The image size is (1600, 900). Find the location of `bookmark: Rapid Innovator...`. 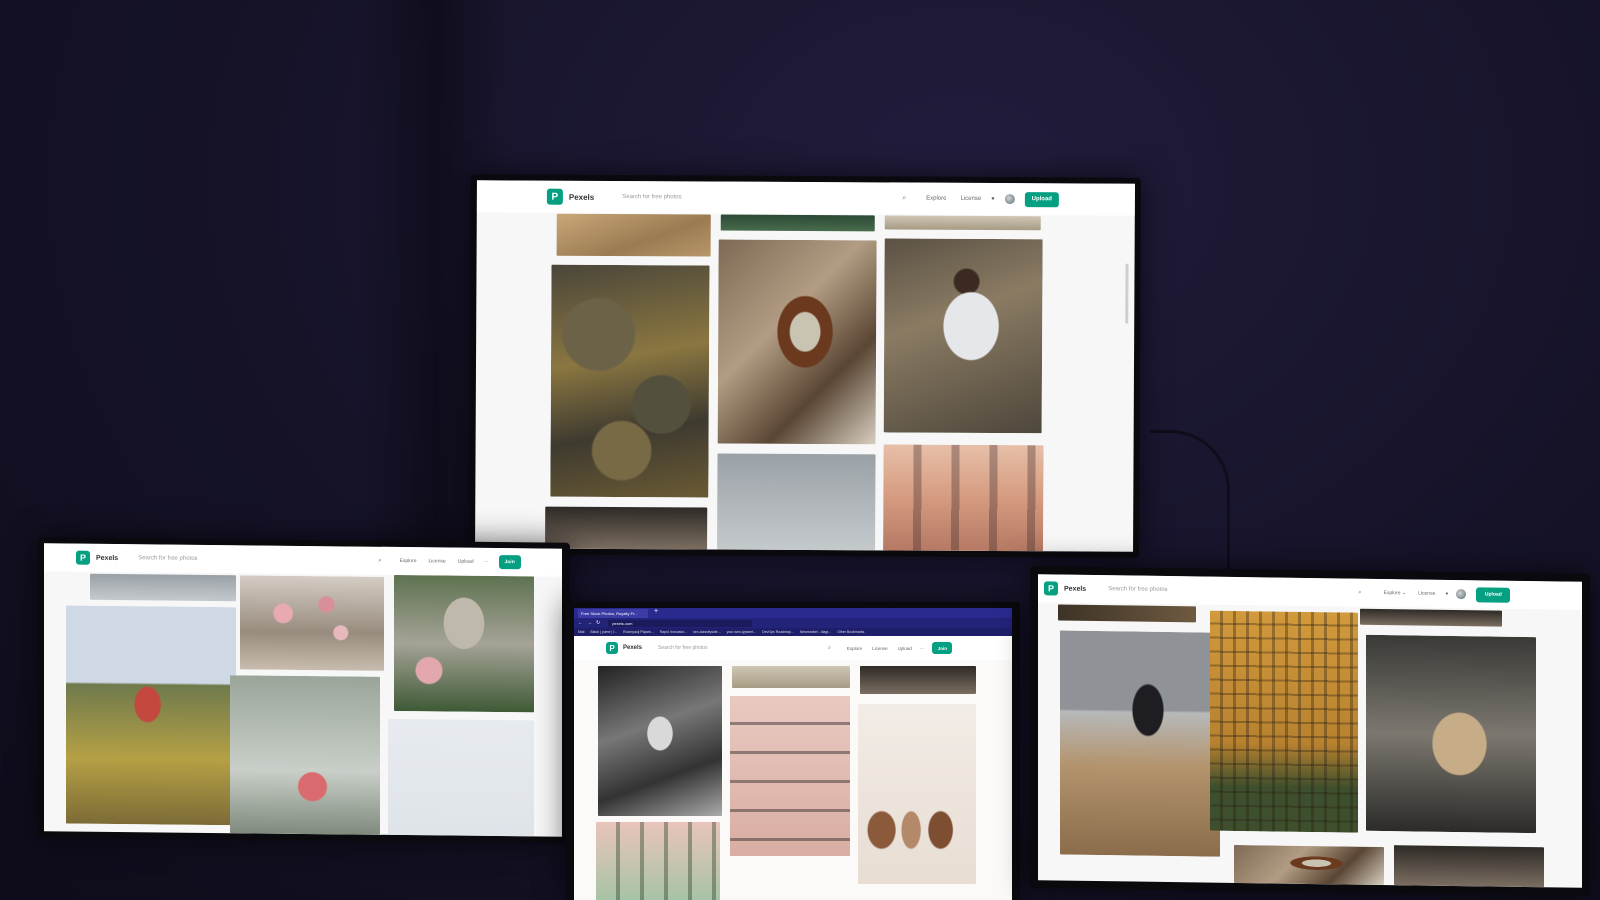

bookmark: Rapid Innovator... is located at coordinates (673, 632).